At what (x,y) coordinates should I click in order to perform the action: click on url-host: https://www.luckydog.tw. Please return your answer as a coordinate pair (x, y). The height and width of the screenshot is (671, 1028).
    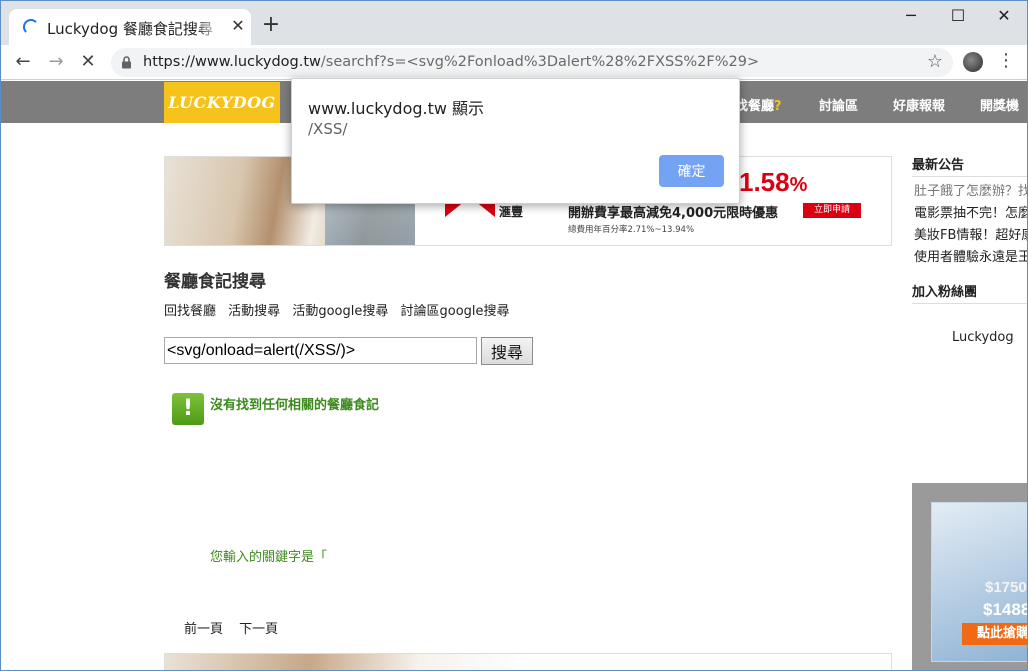
    Looking at the image, I should click on (232, 62).